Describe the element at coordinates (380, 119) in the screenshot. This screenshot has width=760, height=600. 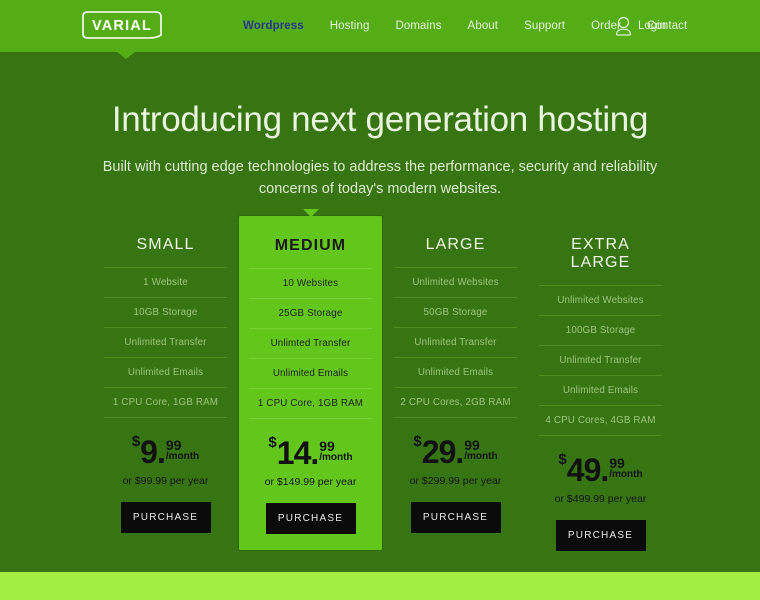
I see `page-title: Introducing next generation hosting` at that location.